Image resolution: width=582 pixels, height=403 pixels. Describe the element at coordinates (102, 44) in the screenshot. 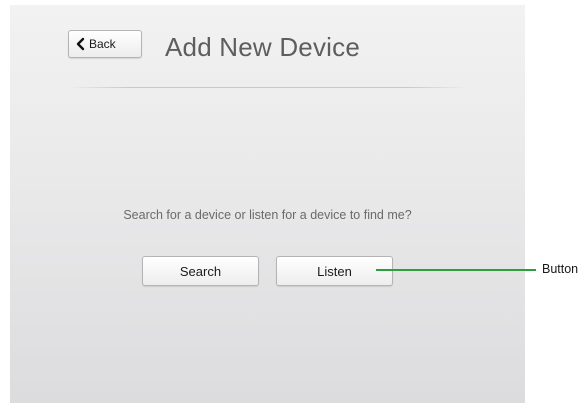

I see `back-button-label: Back` at that location.